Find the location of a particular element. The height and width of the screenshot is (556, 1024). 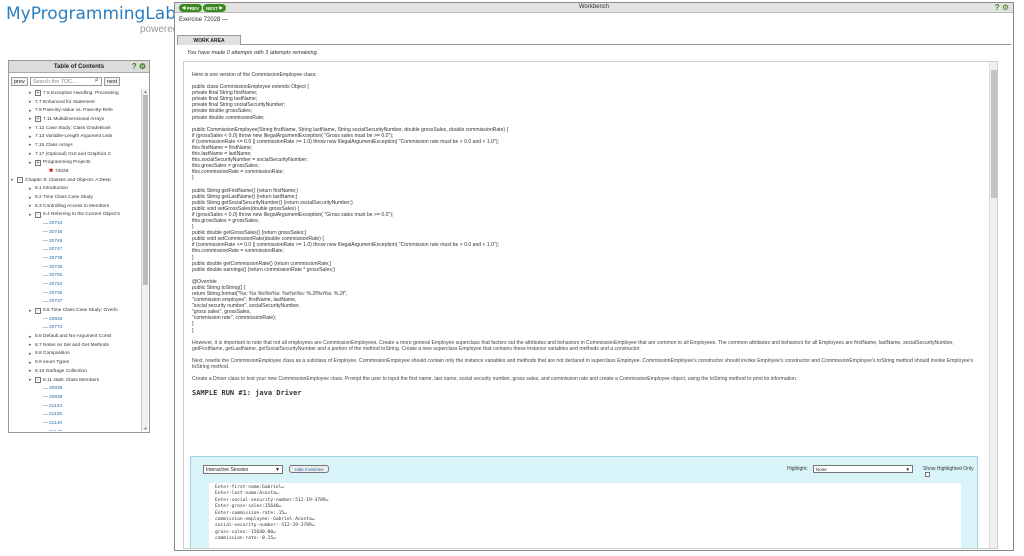

toc-item: ▸ -8.4 Referring to the Current Object's is located at coordinates (75, 215).